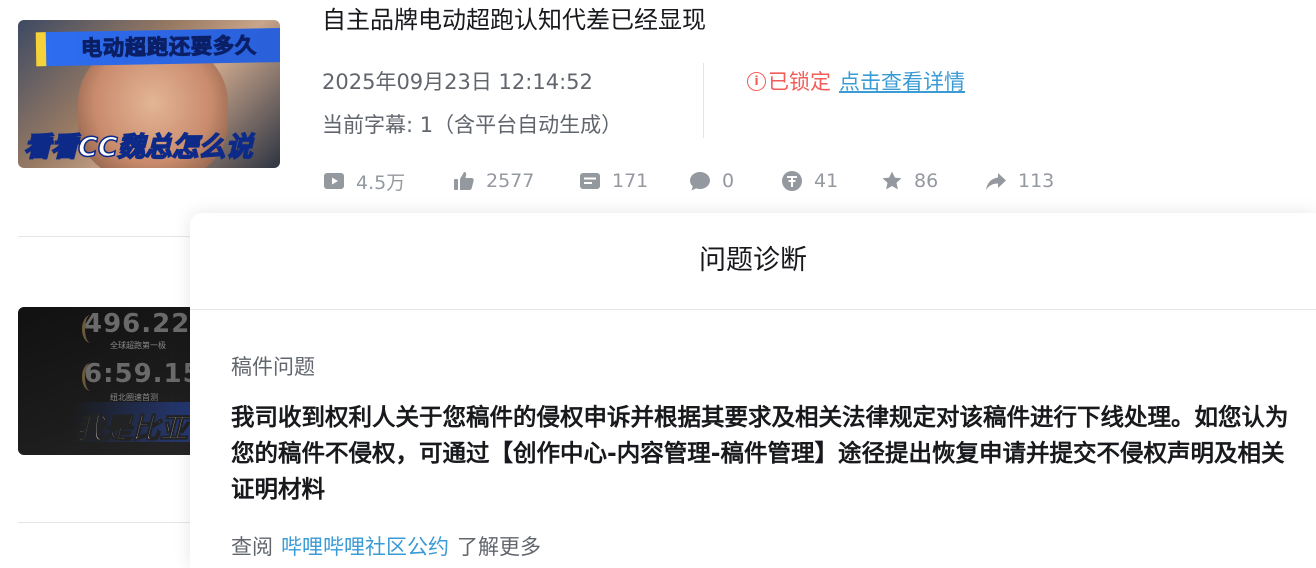 The height and width of the screenshot is (568, 1316). What do you see at coordinates (381, 182) in the screenshot?
I see `stat-views-value: 4.5万` at bounding box center [381, 182].